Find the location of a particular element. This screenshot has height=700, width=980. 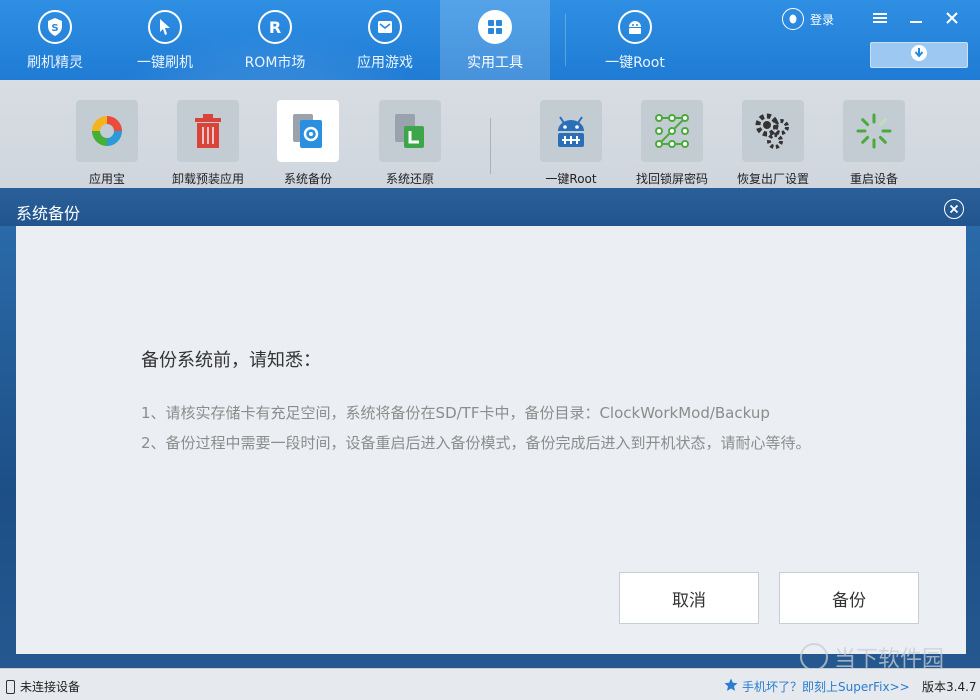

backup-button: 备份 is located at coordinates (849, 598).